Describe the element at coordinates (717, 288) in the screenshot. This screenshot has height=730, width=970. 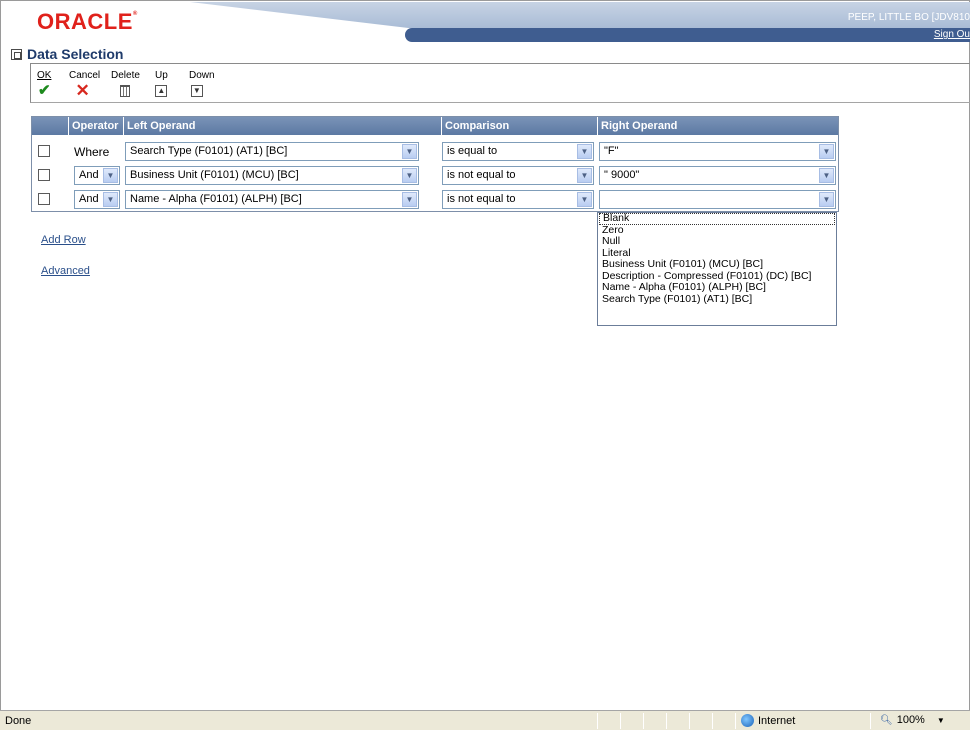
I see `dropdown-option: Name - Alpha (F0101) (ALPH) [BC]` at that location.